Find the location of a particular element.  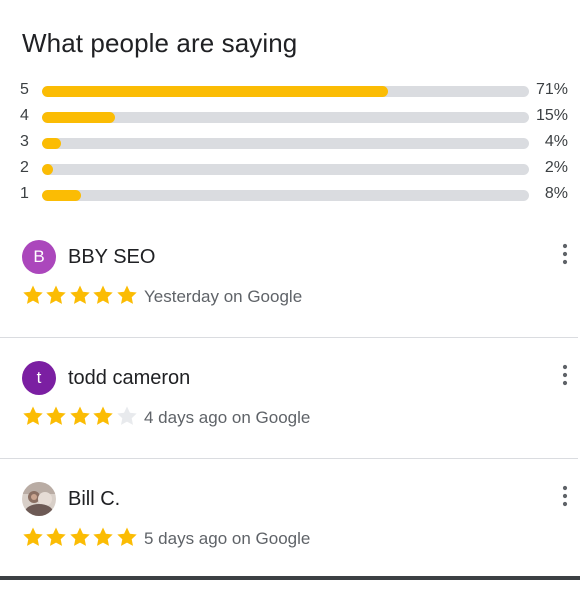

profile-photo-avatar is located at coordinates (39, 499).